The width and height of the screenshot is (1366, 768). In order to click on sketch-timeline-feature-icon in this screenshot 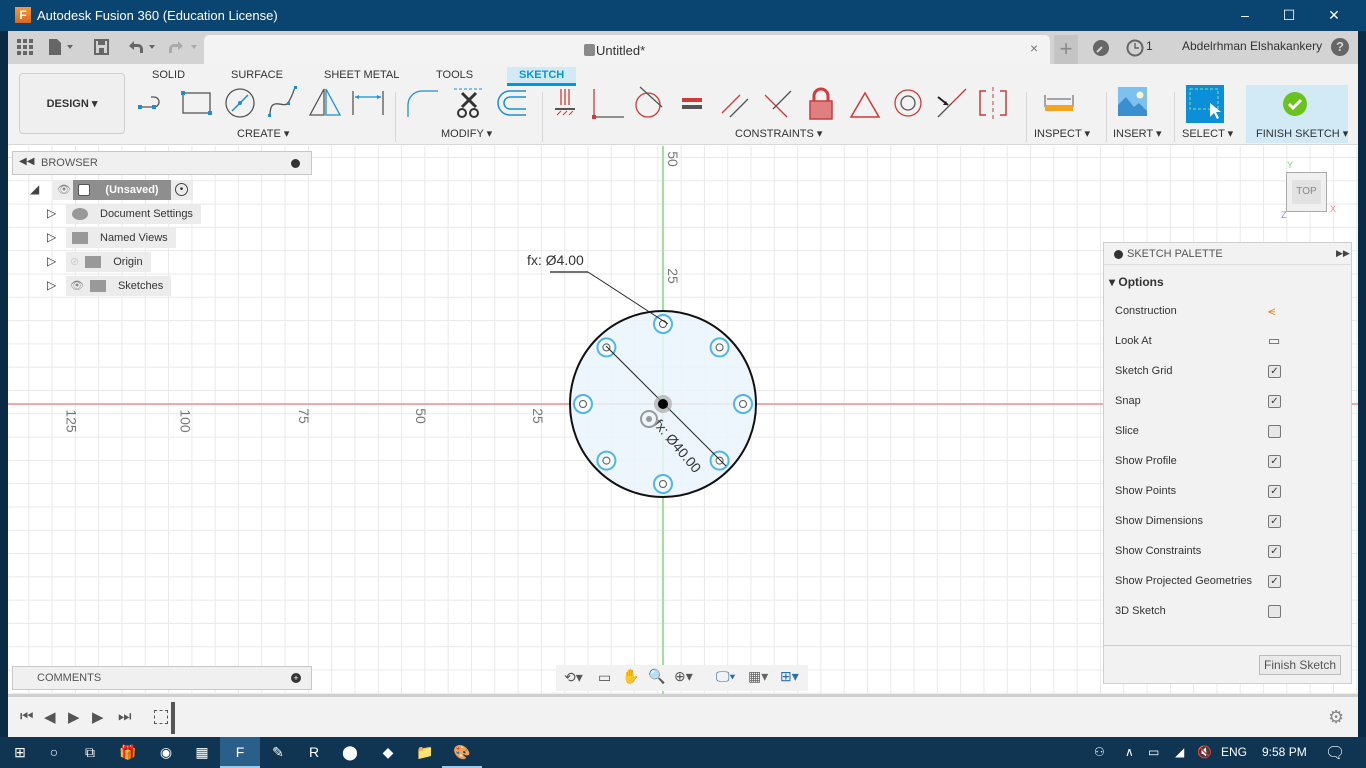, I will do `click(161, 717)`.